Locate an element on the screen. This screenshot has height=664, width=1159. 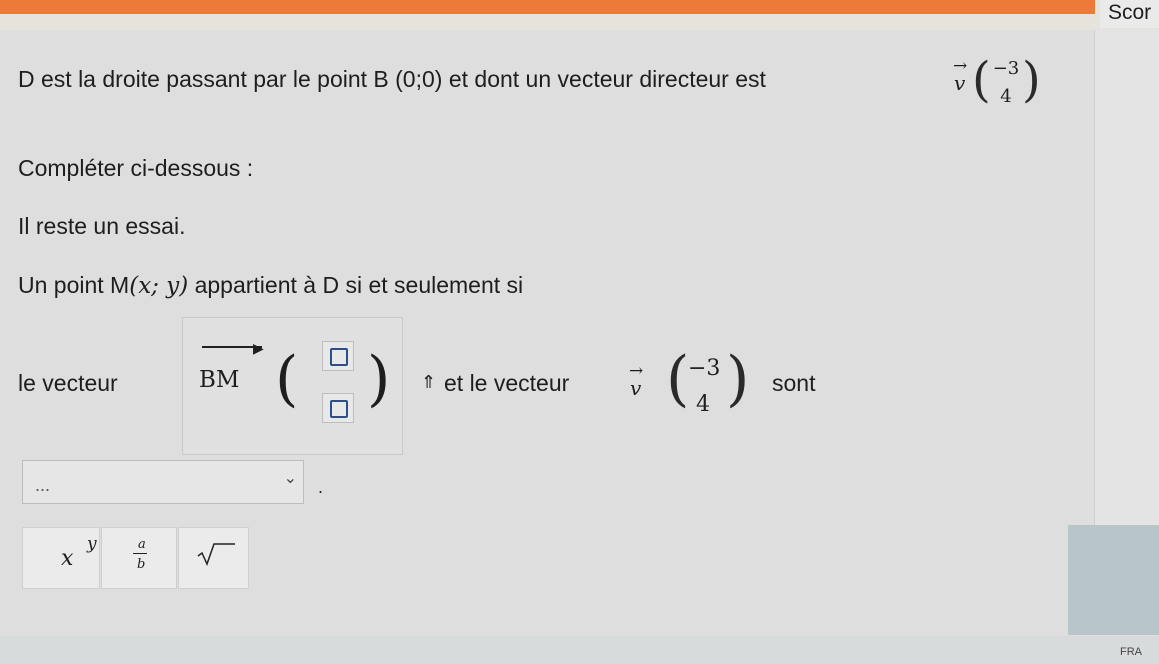
v-y: 4 is located at coordinates (703, 404).